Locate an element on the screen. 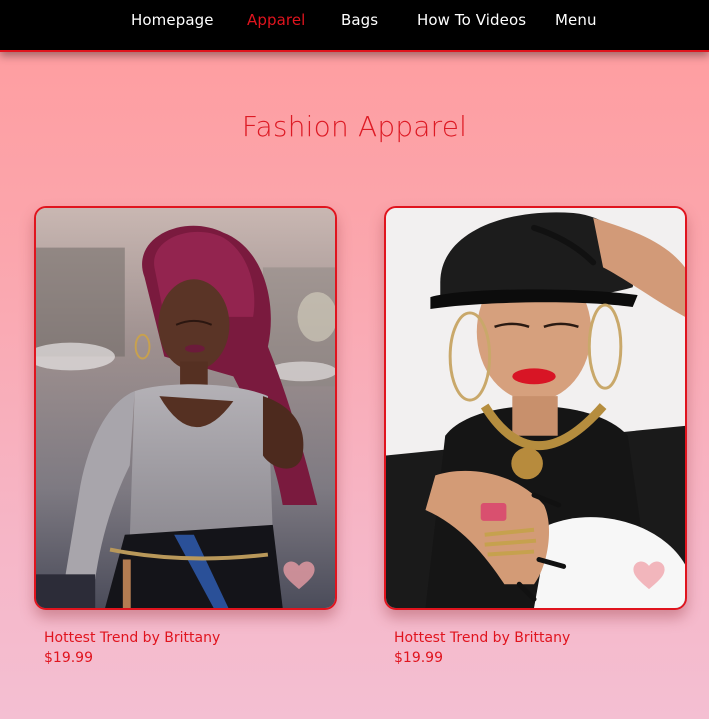 The width and height of the screenshot is (709, 719). page-title: Fashion Apparel is located at coordinates (354, 126).